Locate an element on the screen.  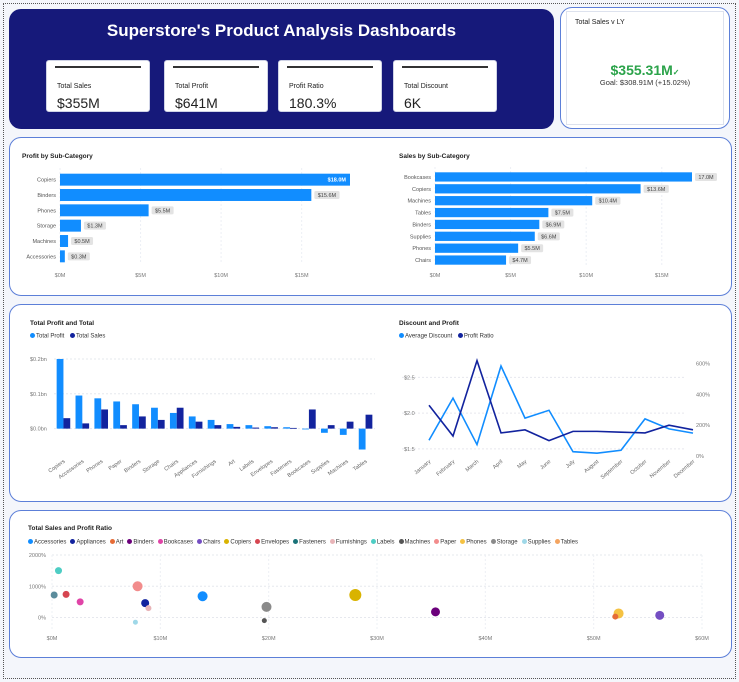
category-label: Tables is located at coordinates (423, 214).